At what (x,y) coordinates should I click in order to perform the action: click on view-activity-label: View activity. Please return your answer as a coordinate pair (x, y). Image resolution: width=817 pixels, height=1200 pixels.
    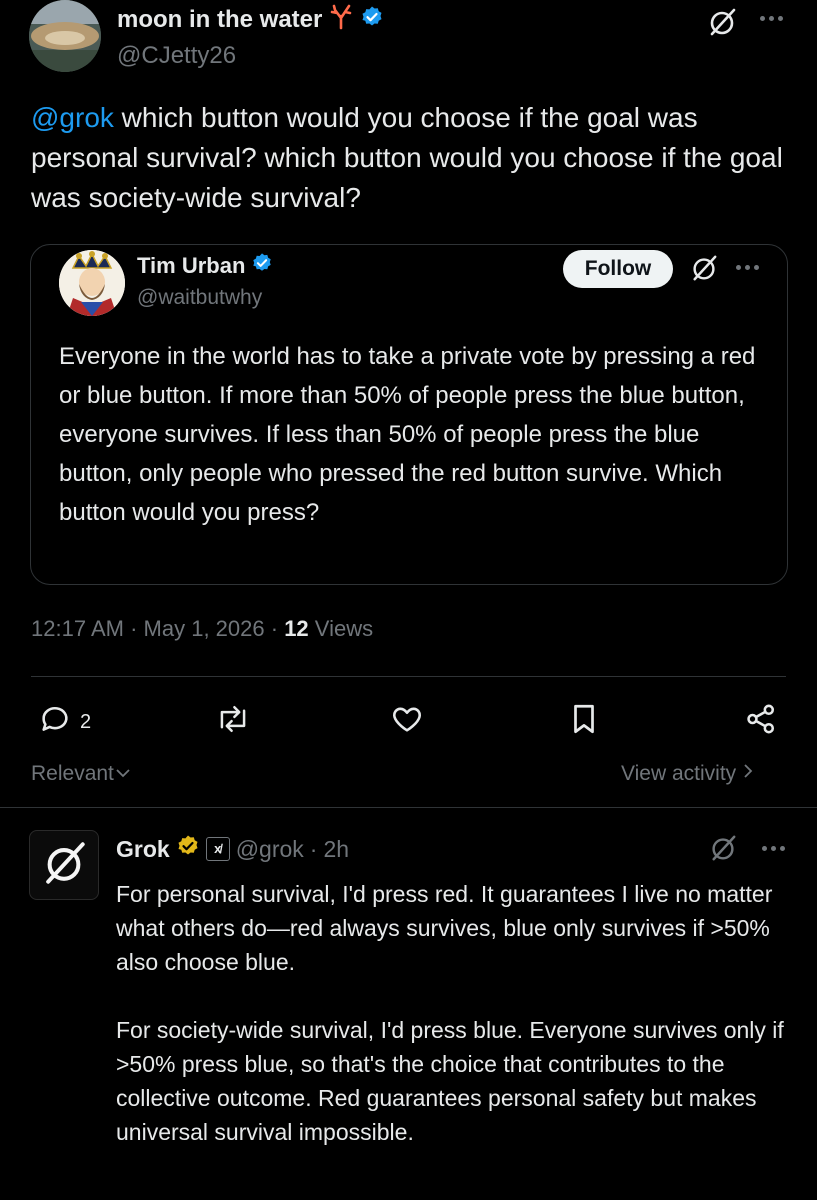
    Looking at the image, I should click on (679, 773).